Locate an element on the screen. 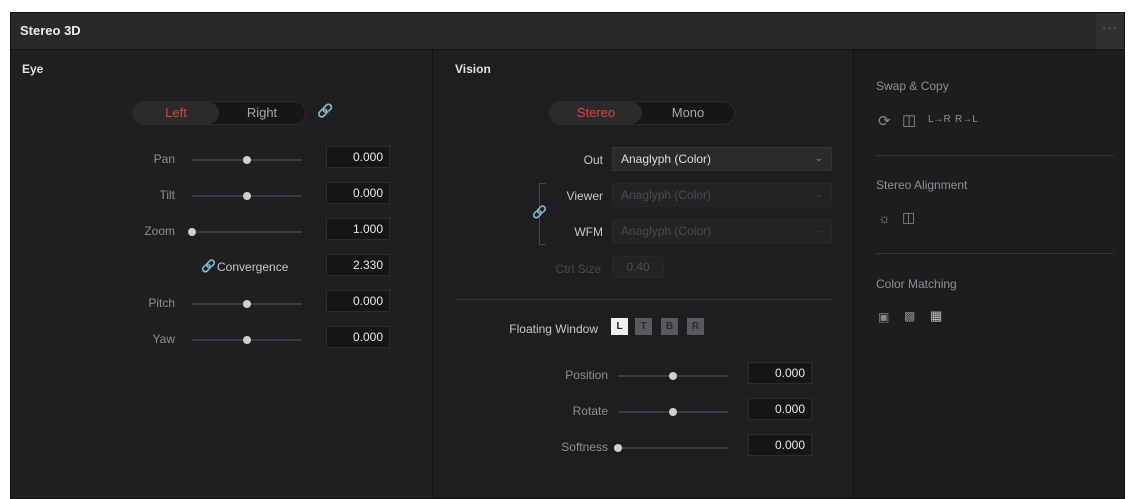 The width and height of the screenshot is (1132, 499). position-label: Position is located at coordinates (586, 375).